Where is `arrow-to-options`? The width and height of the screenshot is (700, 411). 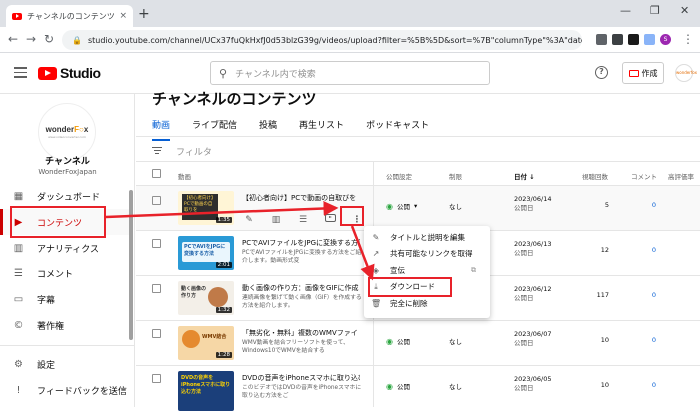
arrow-to-options is located at coordinates (222, 209).